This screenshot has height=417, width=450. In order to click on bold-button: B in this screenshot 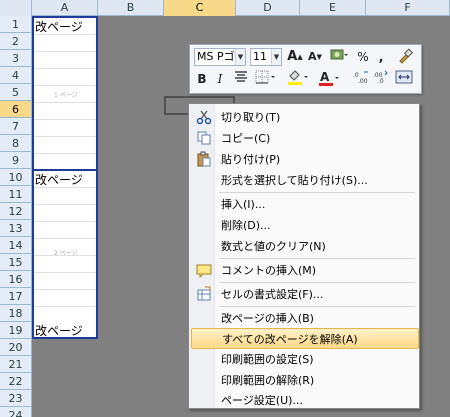, I will do `click(202, 79)`.